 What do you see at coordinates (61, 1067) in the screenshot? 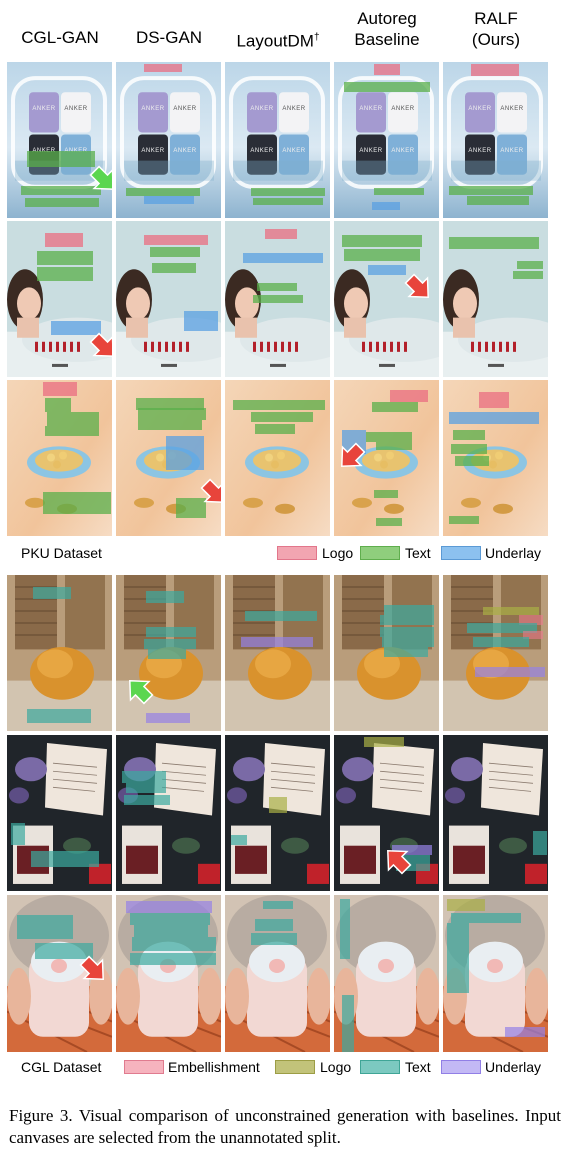
I see `cgl-dataset-label: CGL Dataset` at bounding box center [61, 1067].